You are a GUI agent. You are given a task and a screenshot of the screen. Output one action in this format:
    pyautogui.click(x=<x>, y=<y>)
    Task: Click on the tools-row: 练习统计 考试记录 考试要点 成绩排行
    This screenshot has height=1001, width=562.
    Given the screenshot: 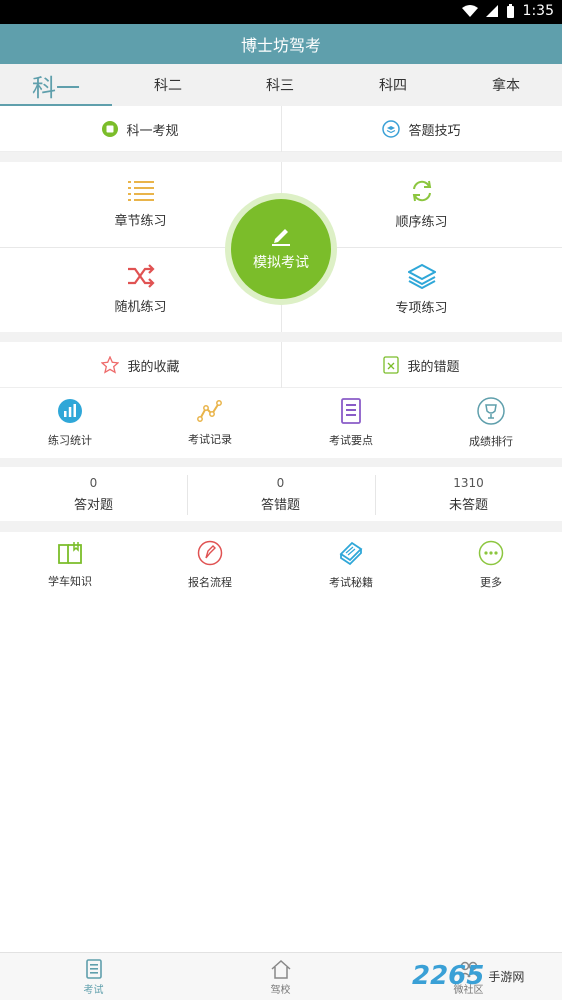 What is the action you would take?
    pyautogui.click(x=281, y=423)
    